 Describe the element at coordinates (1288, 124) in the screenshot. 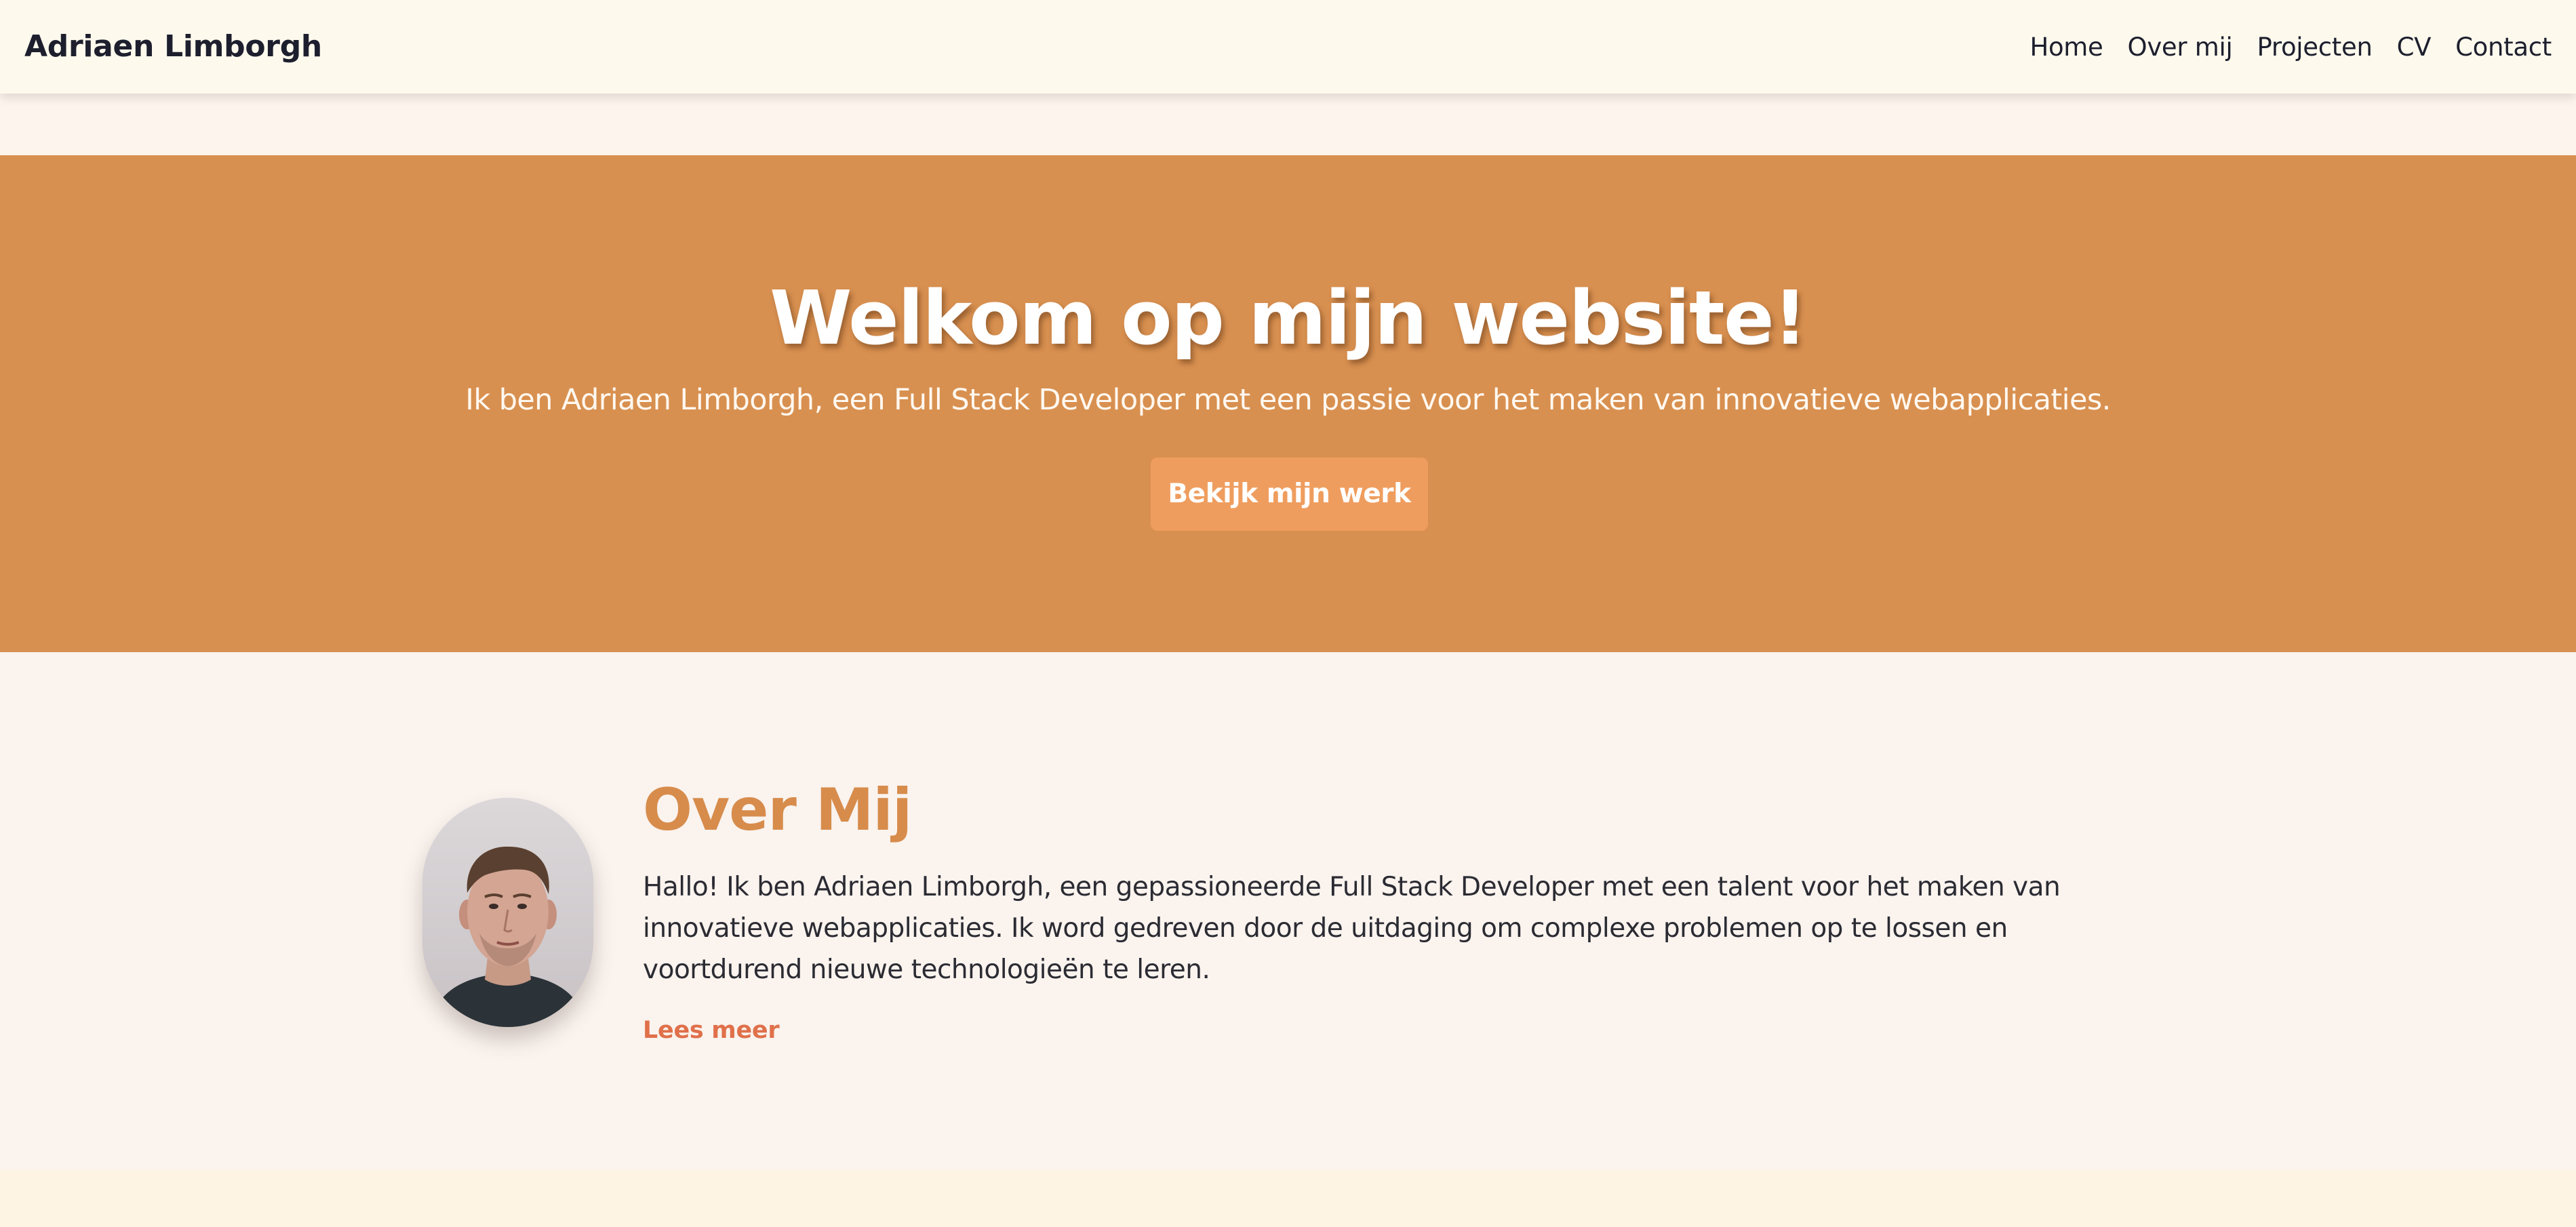

I see `top-spacer` at that location.